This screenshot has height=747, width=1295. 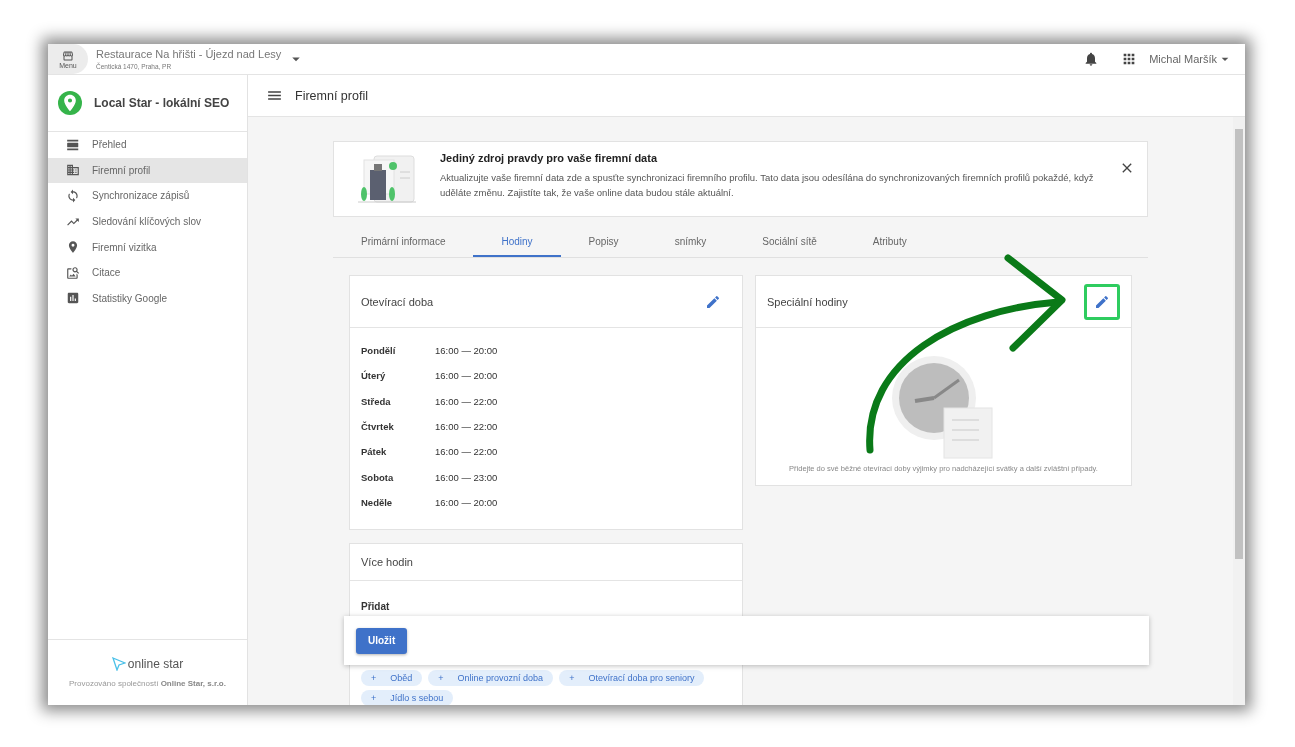 I want to click on card-title: Otevírací doba, so click(x=397, y=301).